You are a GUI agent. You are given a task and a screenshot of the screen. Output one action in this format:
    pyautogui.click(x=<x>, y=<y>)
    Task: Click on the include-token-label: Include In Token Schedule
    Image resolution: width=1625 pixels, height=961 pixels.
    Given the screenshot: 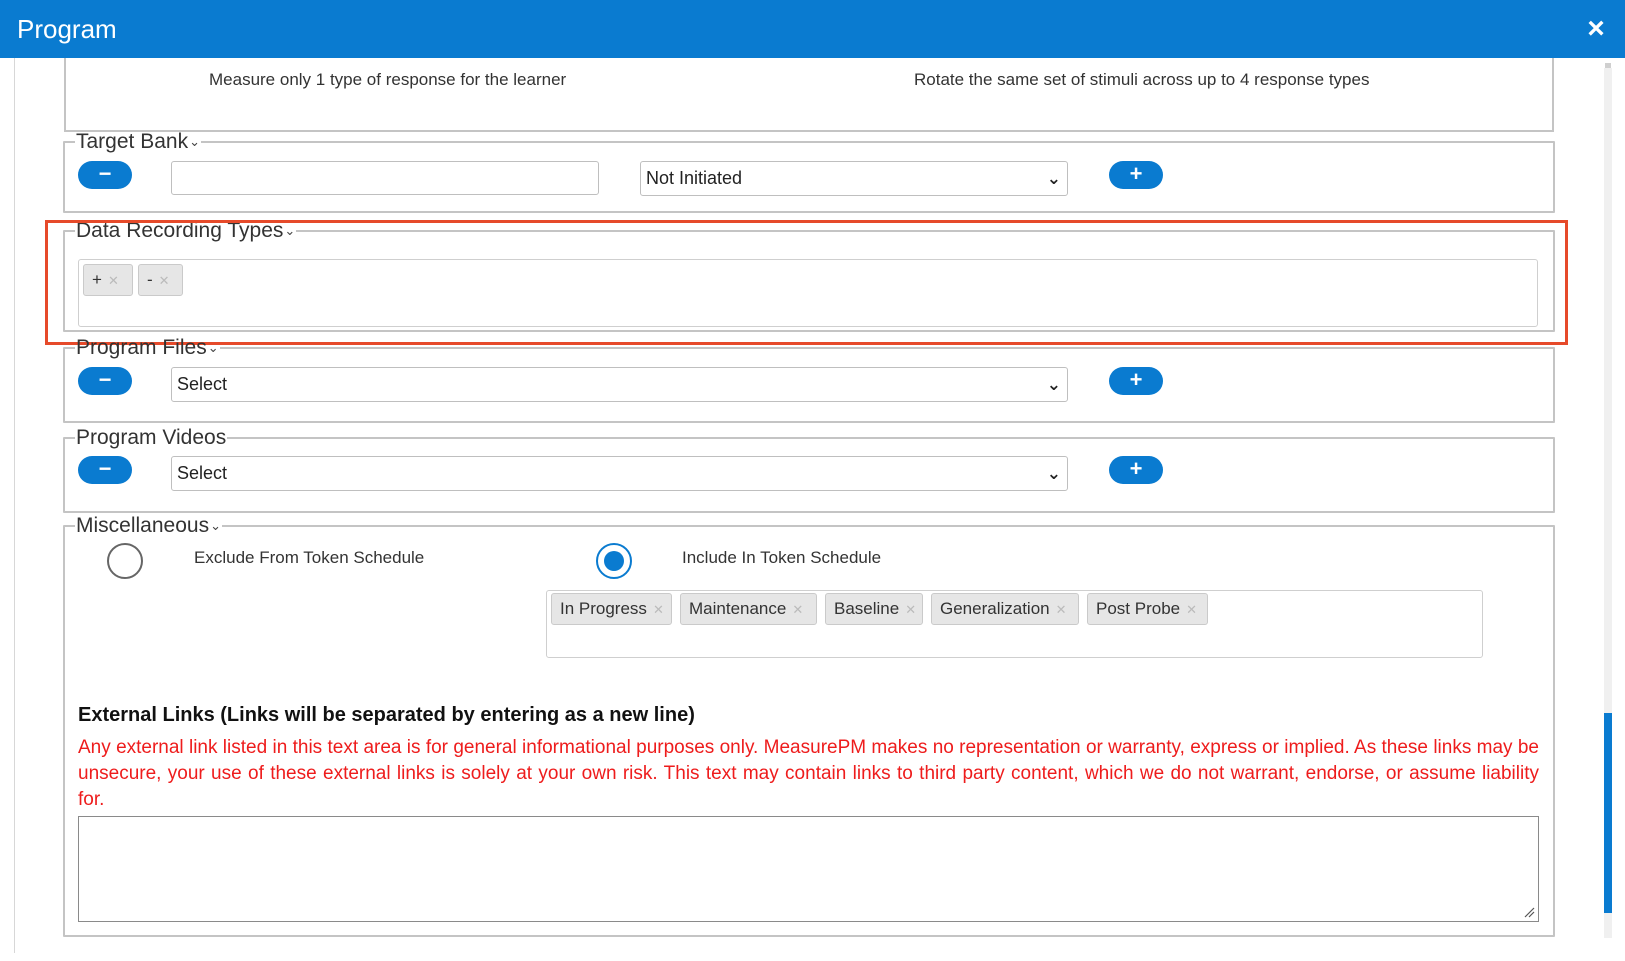 What is the action you would take?
    pyautogui.click(x=782, y=557)
    